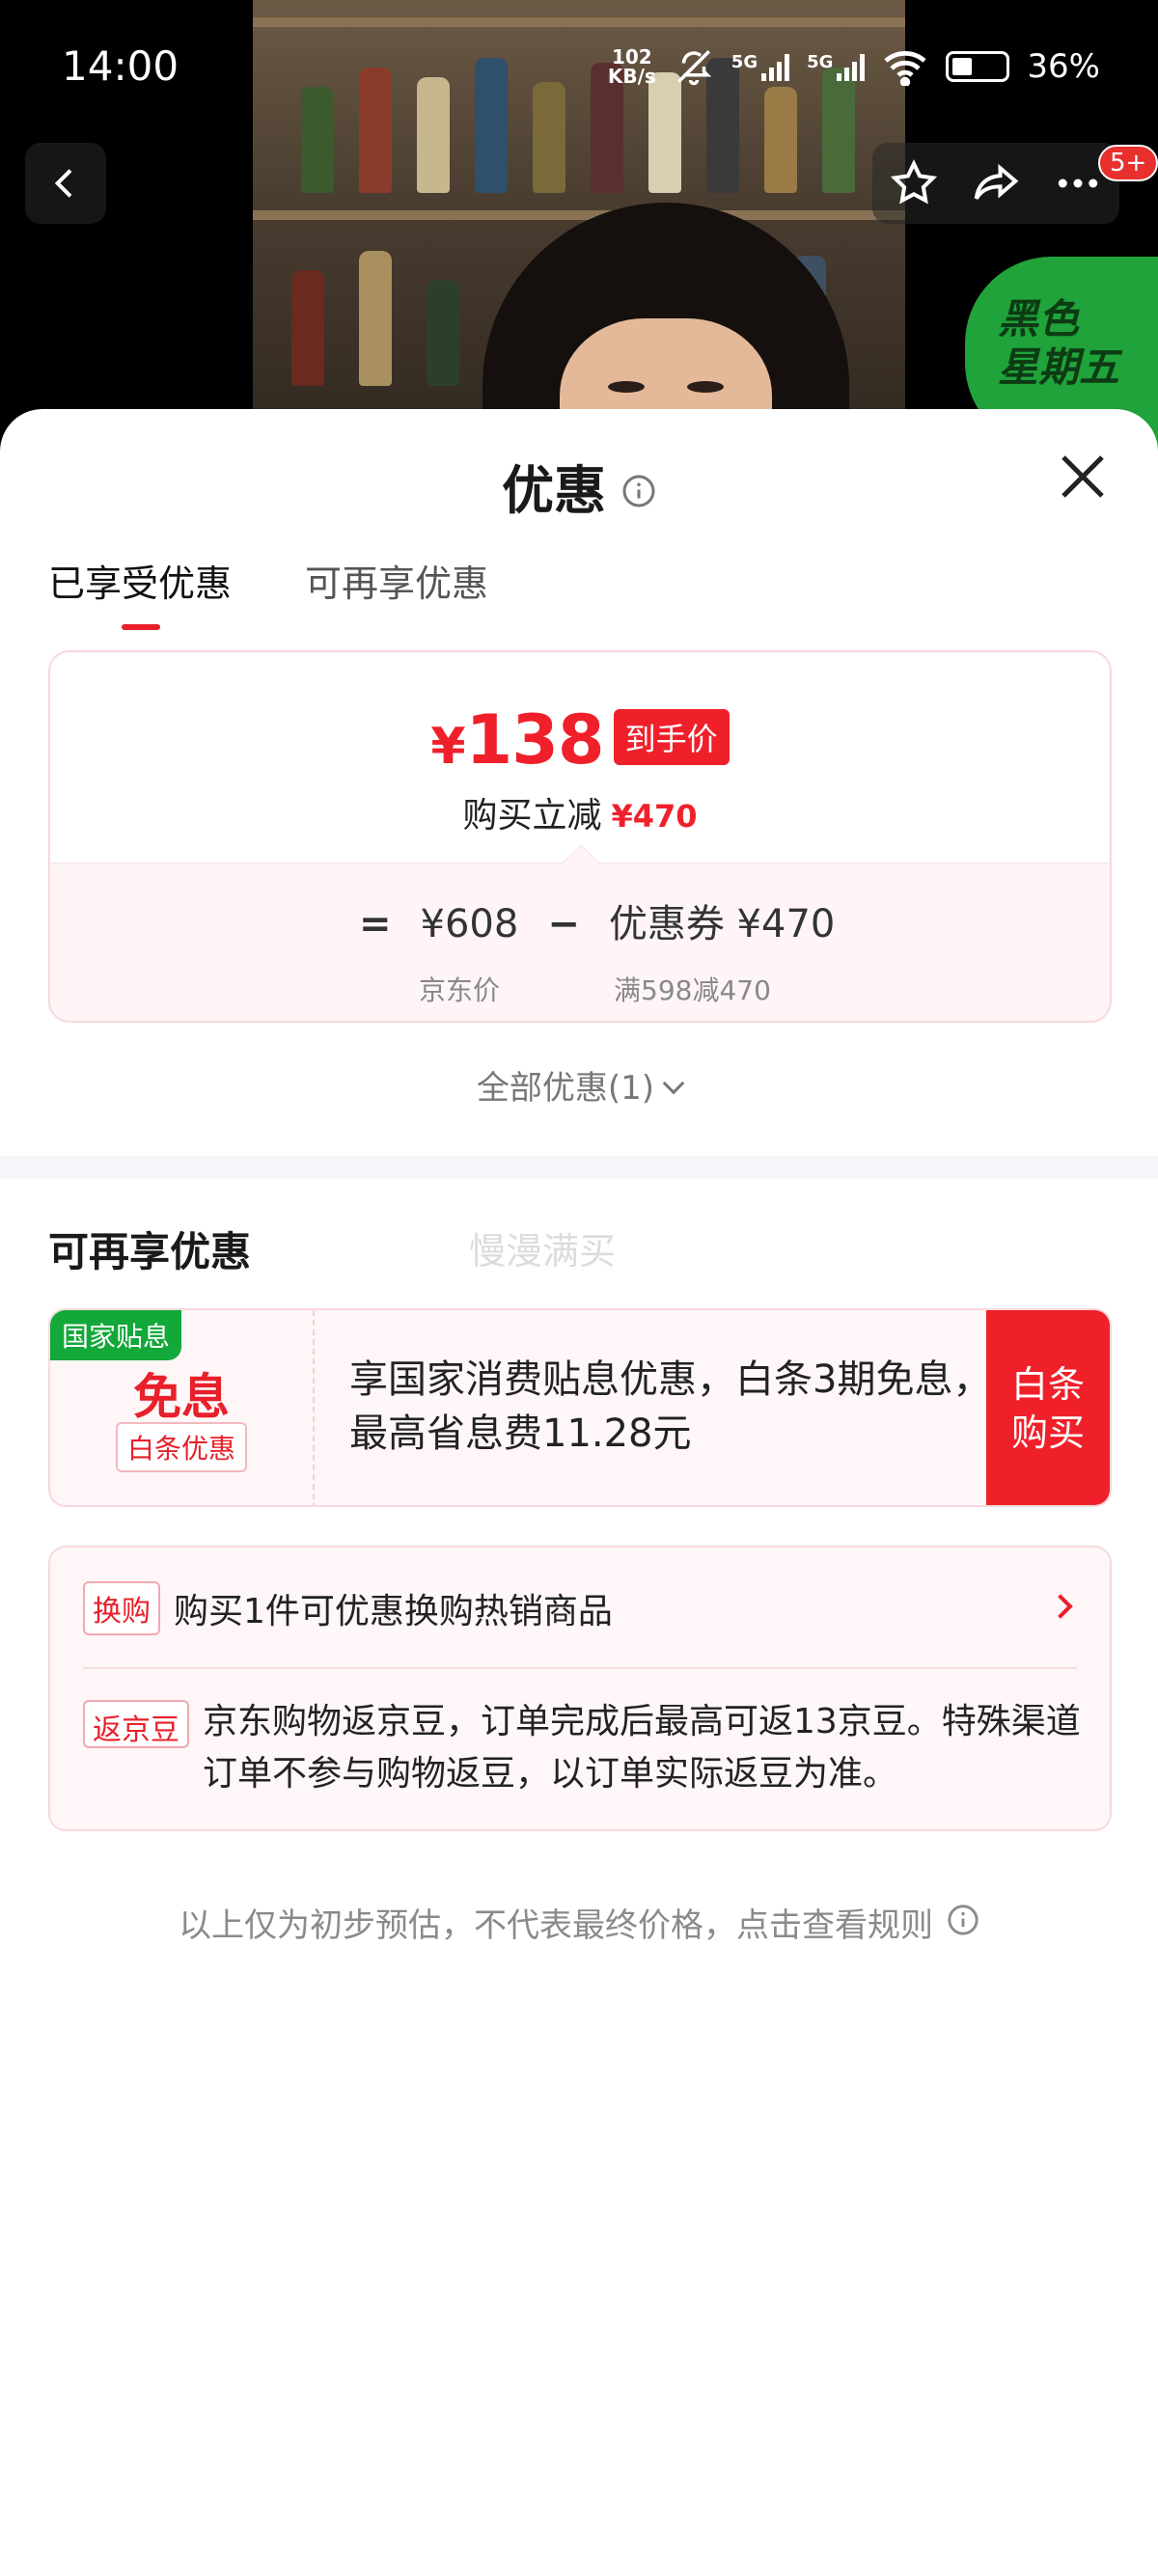  I want to click on jd-price-label: 京东价, so click(460, 990).